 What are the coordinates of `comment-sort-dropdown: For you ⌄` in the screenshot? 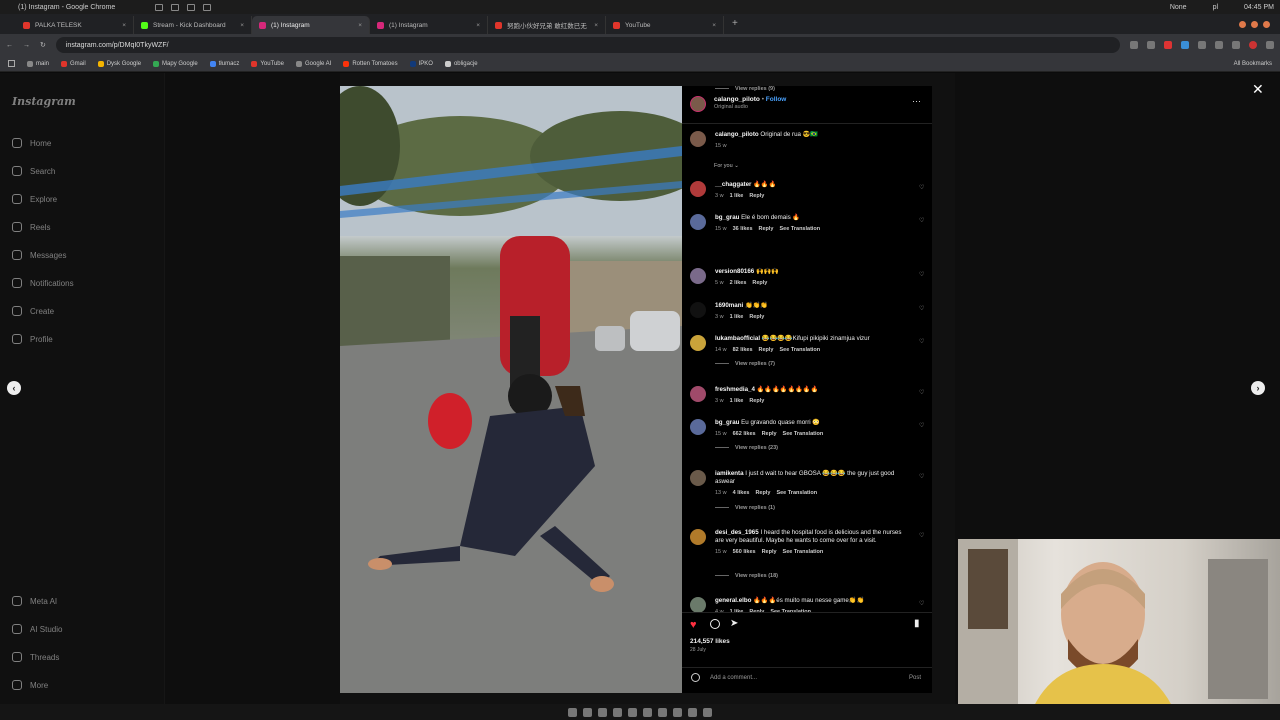 It's located at (726, 166).